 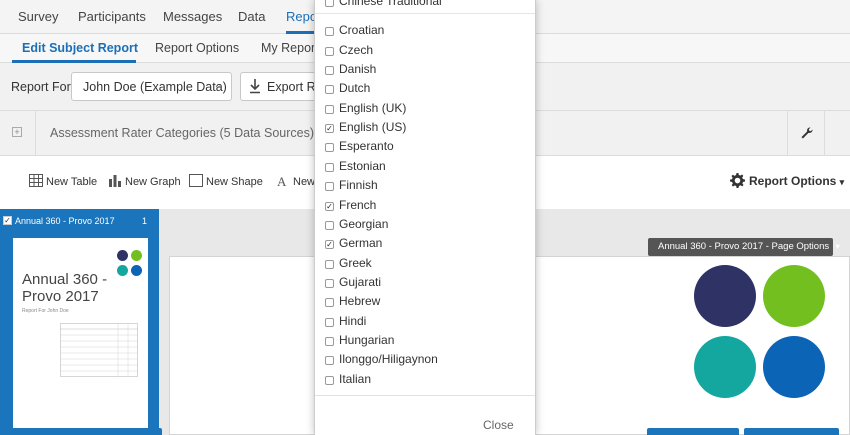 What do you see at coordinates (234, 182) in the screenshot?
I see `new-shape-label: New Shape` at bounding box center [234, 182].